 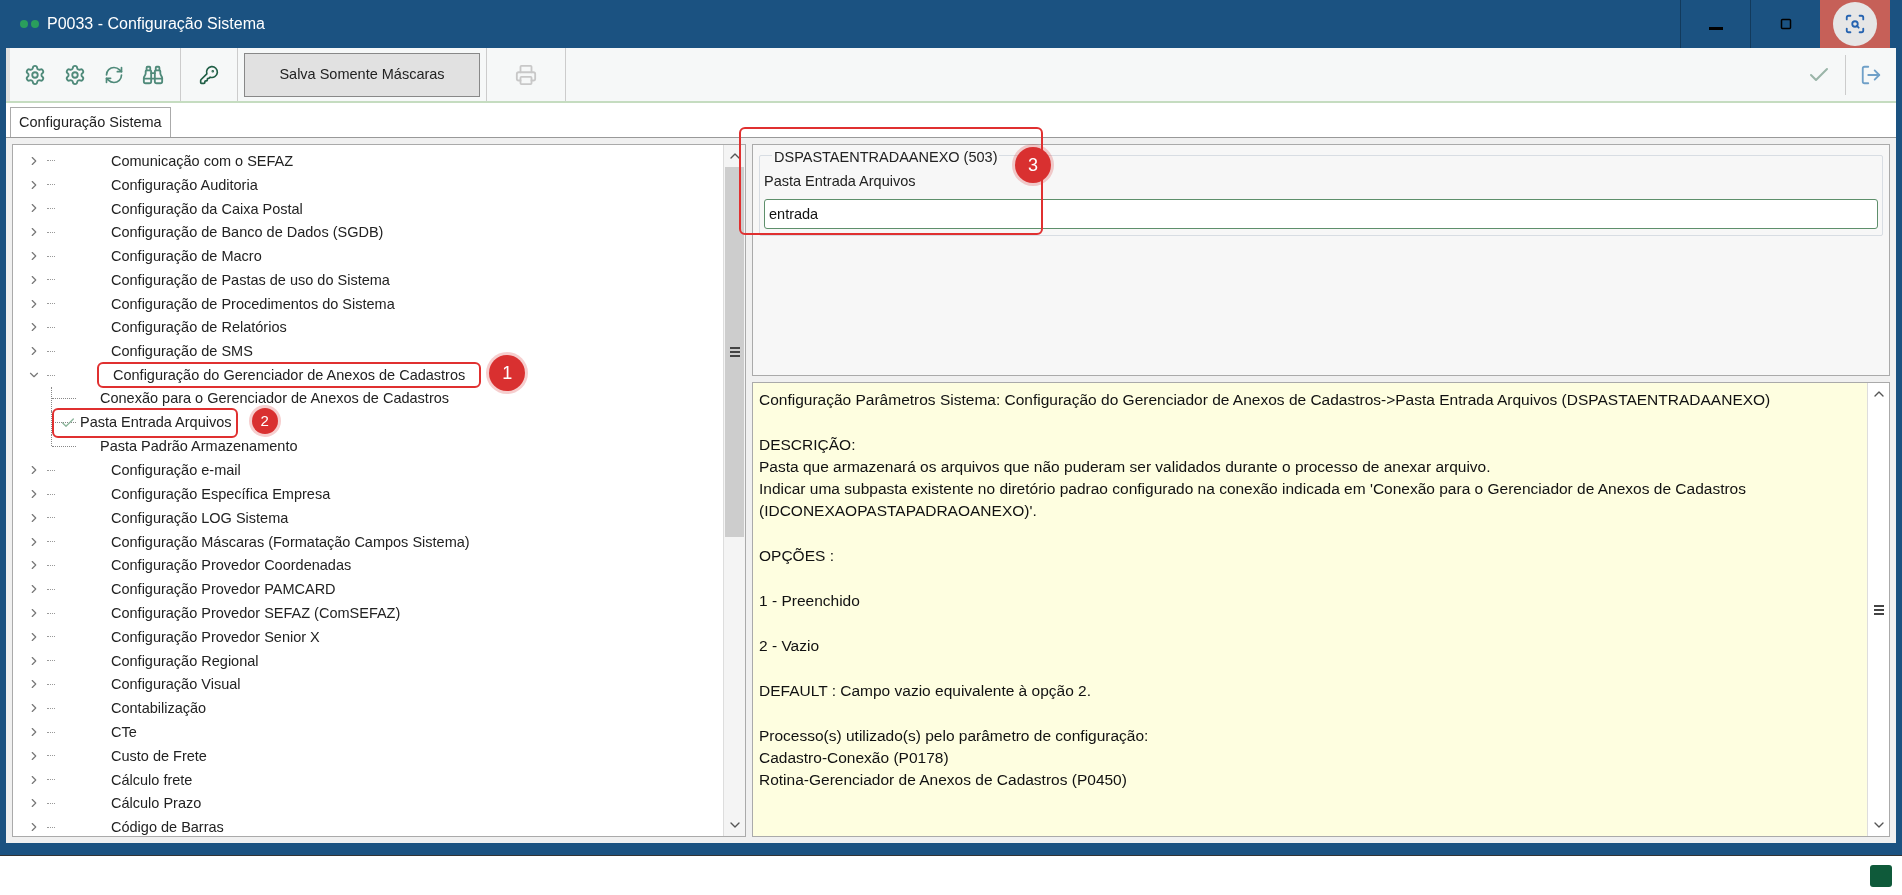 What do you see at coordinates (153, 74) in the screenshot?
I see `binoculars-icon` at bounding box center [153, 74].